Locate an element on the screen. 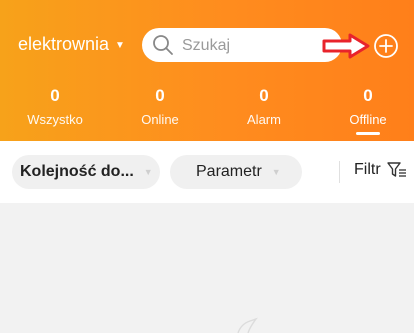 The image size is (414, 333). tab-alarm: 0 Alarm is located at coordinates (264, 107).